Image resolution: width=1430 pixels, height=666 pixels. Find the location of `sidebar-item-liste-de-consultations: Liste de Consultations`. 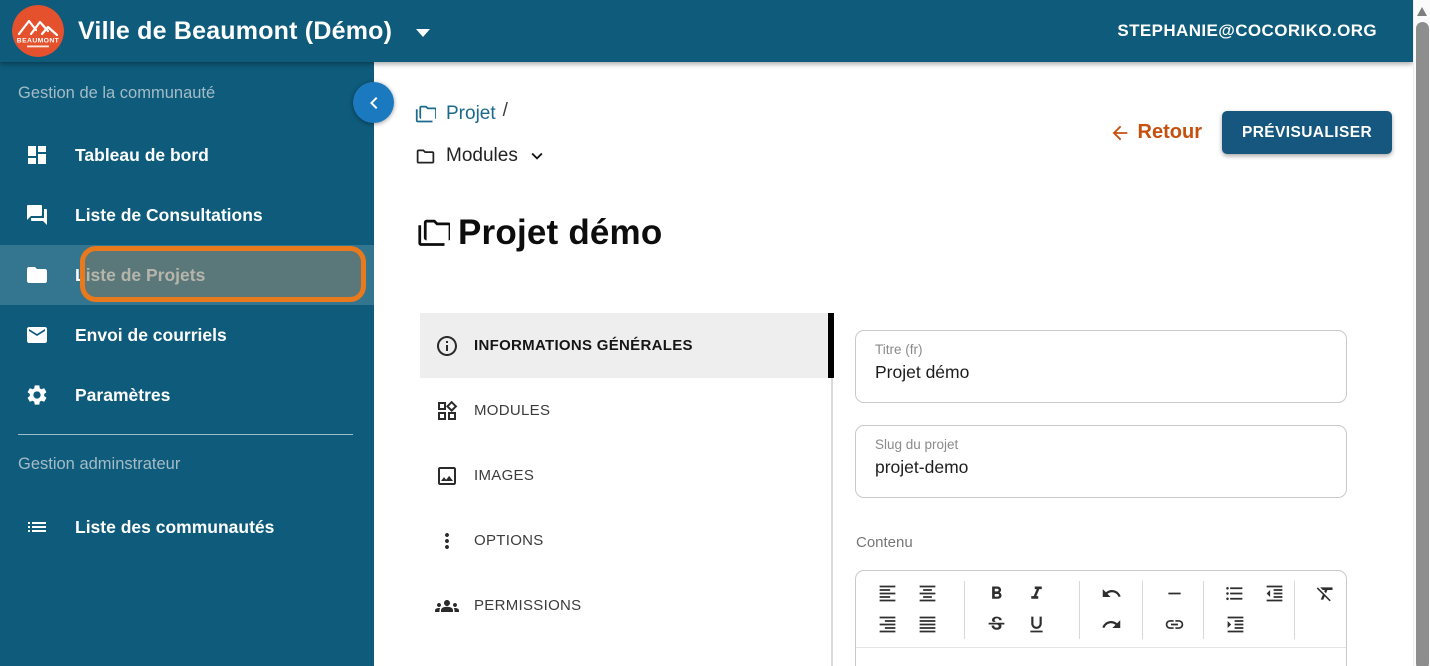

sidebar-item-liste-de-consultations: Liste de Consultations is located at coordinates (187, 215).